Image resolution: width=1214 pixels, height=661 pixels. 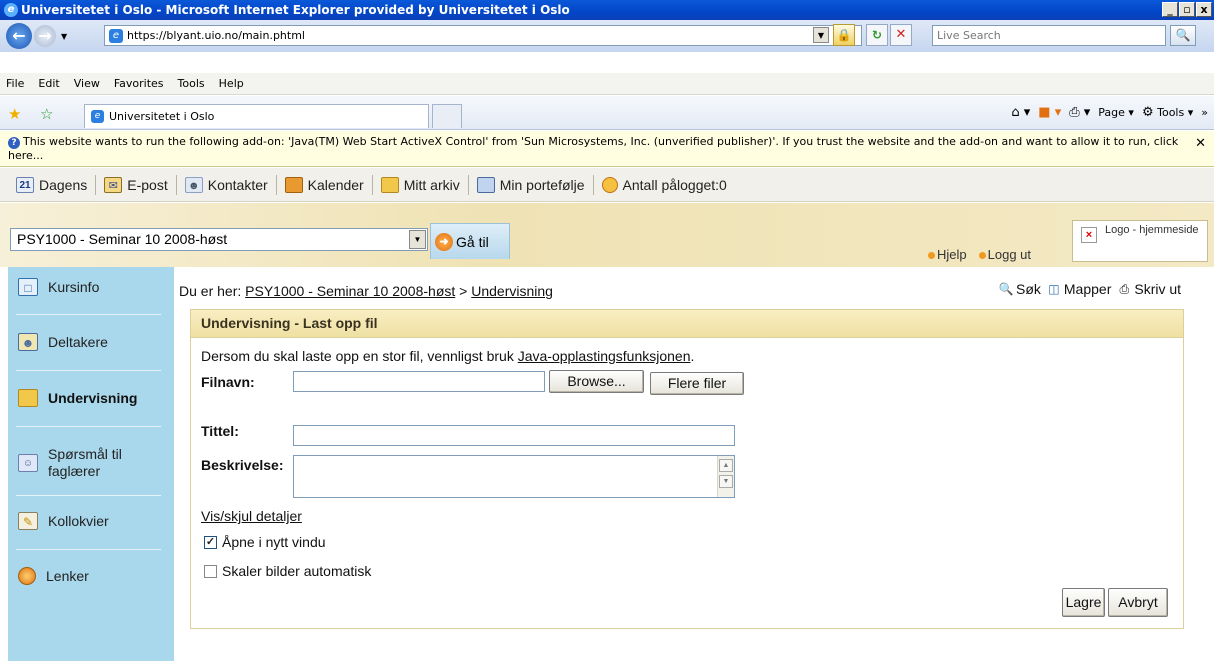 I want to click on scale-images-label: Skaler bilder automatisk, so click(x=297, y=571).